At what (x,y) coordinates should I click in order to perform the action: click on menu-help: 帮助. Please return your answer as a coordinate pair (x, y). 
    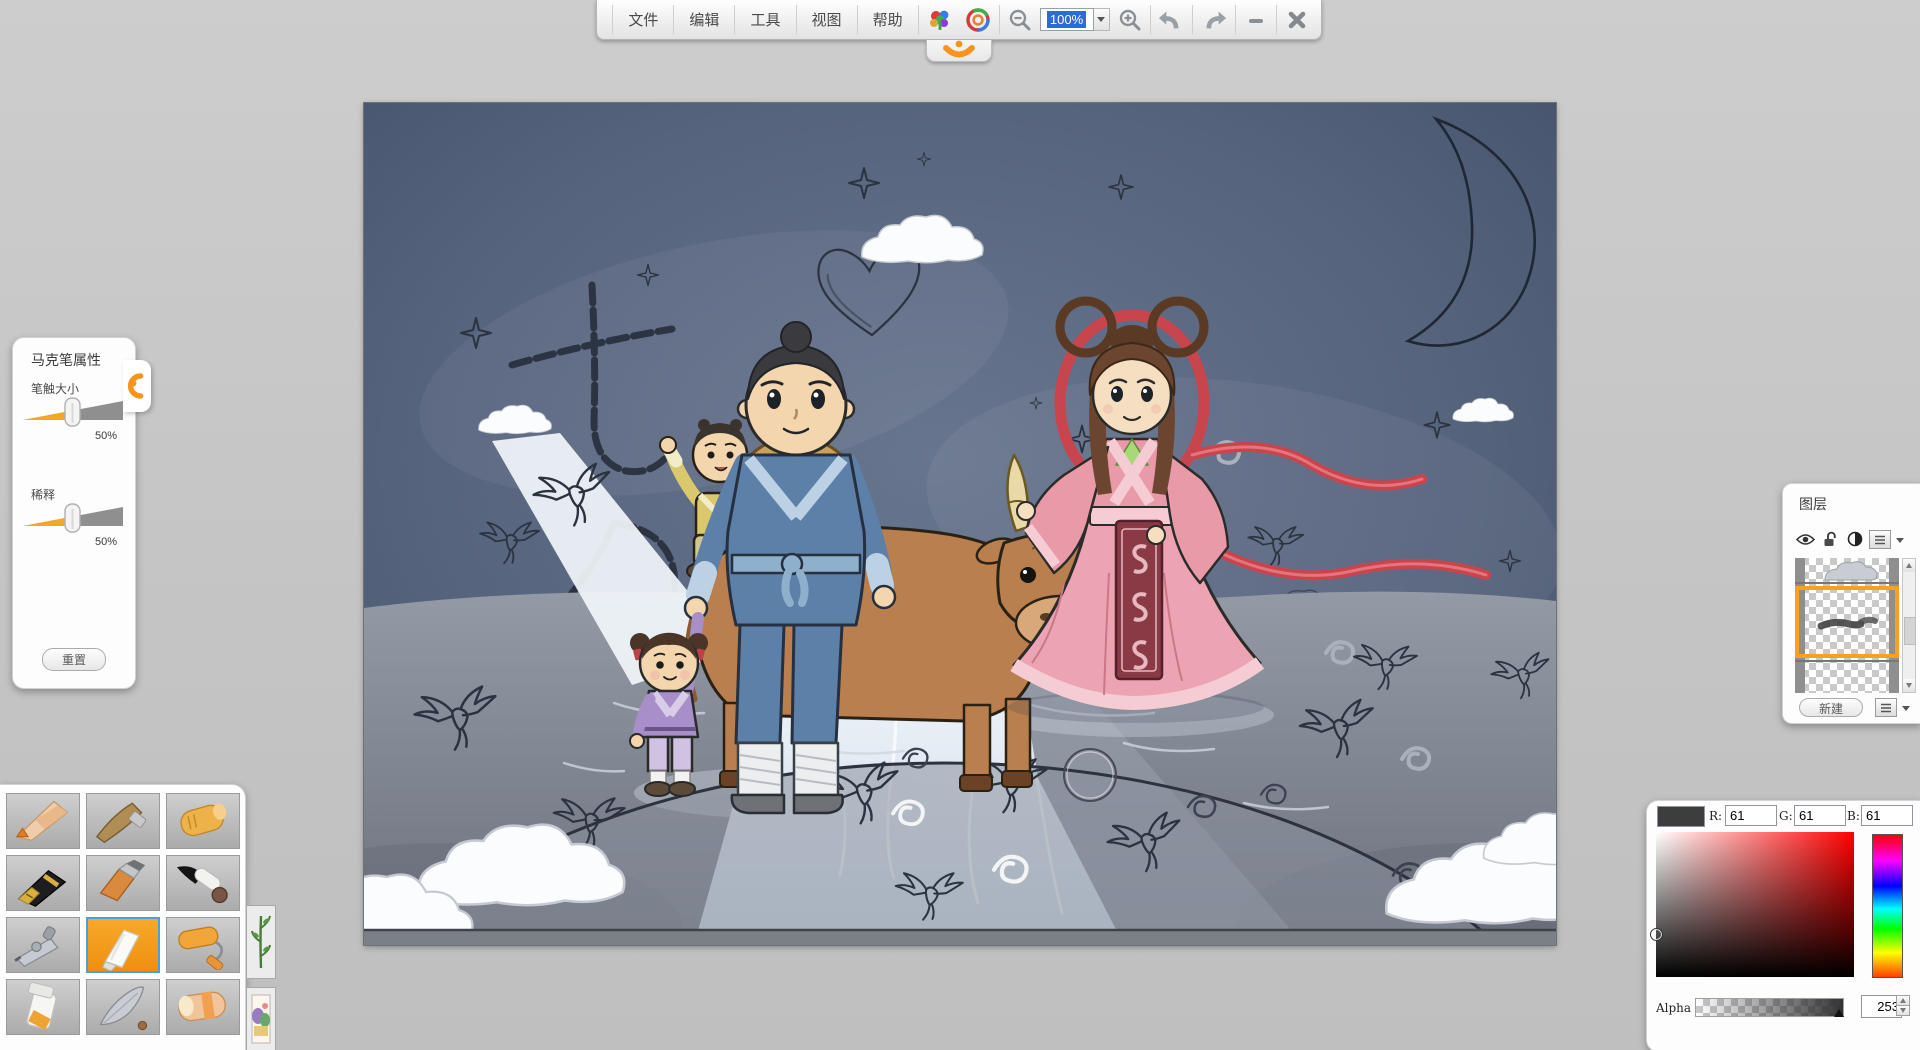
    Looking at the image, I should click on (888, 19).